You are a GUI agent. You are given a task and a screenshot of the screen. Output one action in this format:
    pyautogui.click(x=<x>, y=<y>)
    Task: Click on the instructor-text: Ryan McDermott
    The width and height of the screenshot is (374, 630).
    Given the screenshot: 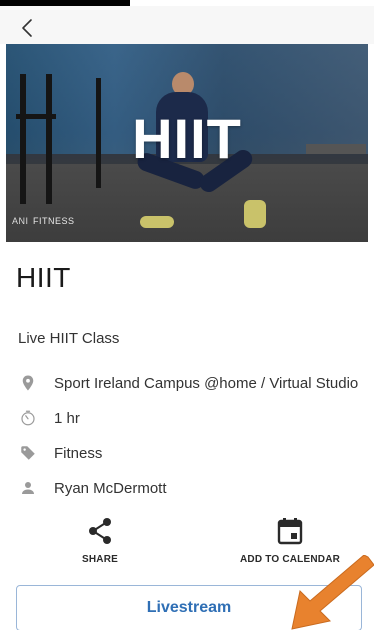 What is the action you would take?
    pyautogui.click(x=110, y=488)
    